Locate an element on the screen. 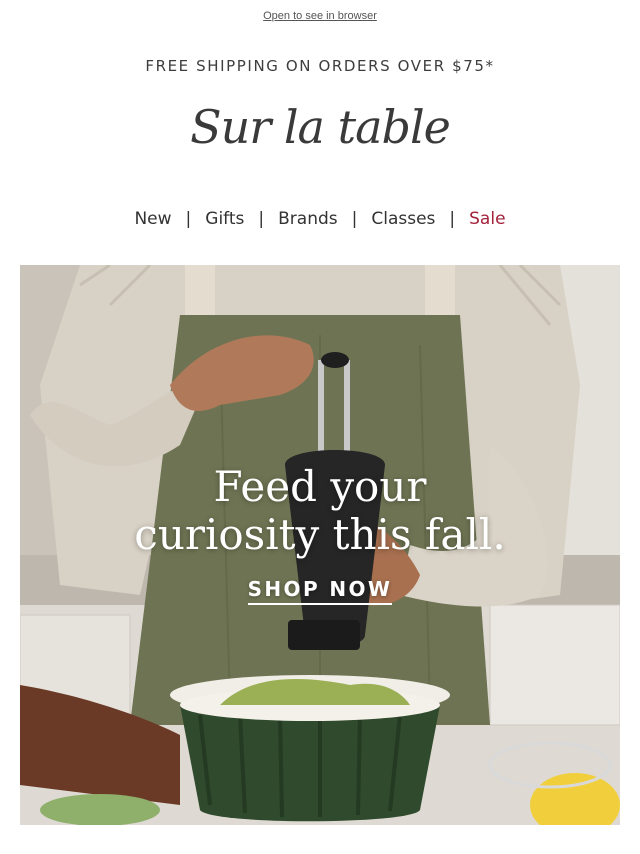 The height and width of the screenshot is (854, 640). hero-headline-line1: Feed your is located at coordinates (320, 486).